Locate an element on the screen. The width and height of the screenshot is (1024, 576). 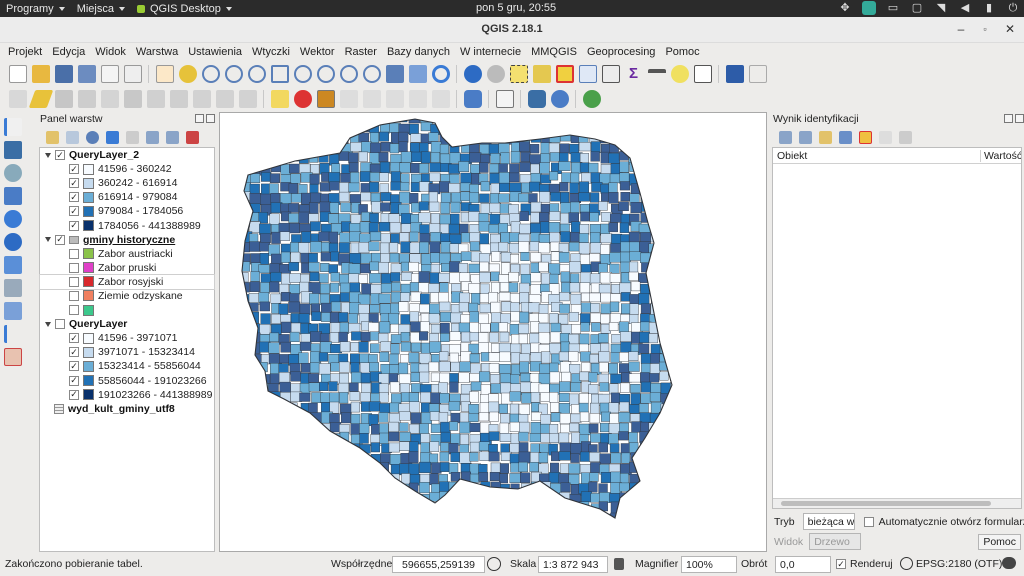
legend-class-item: ✓ 1784056 - 441388989 is located at coordinates (127, 225).